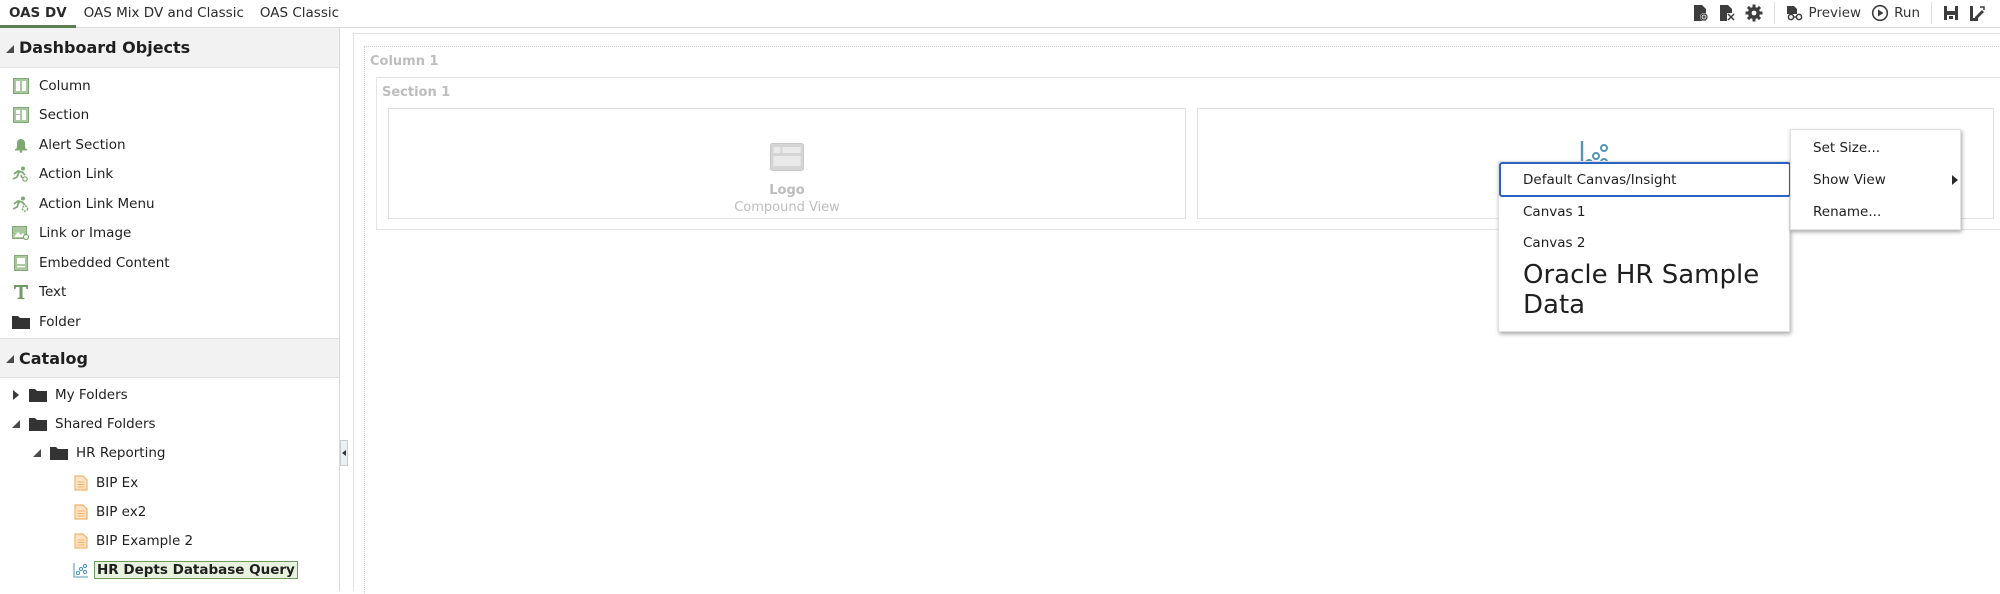 The image size is (2000, 594). What do you see at coordinates (21, 263) in the screenshot?
I see `embedded-content-icon` at bounding box center [21, 263].